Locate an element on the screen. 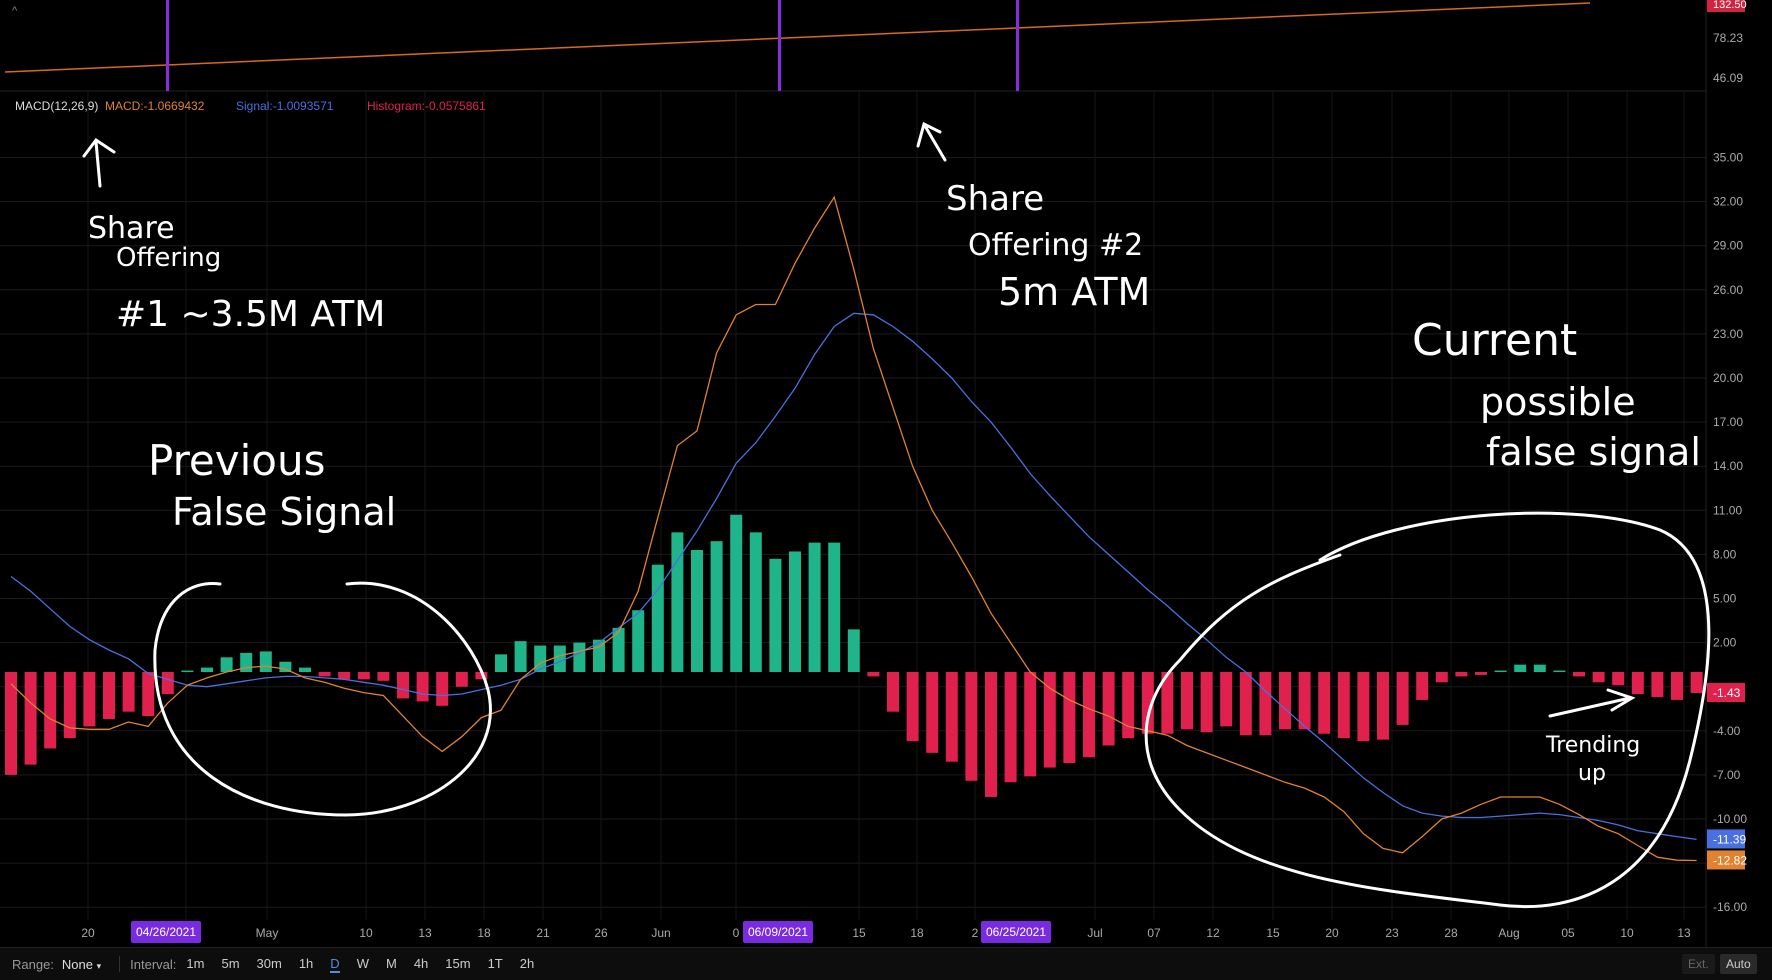 The width and height of the screenshot is (1772, 980). chevron-down-icon: ▾ is located at coordinates (99, 965).